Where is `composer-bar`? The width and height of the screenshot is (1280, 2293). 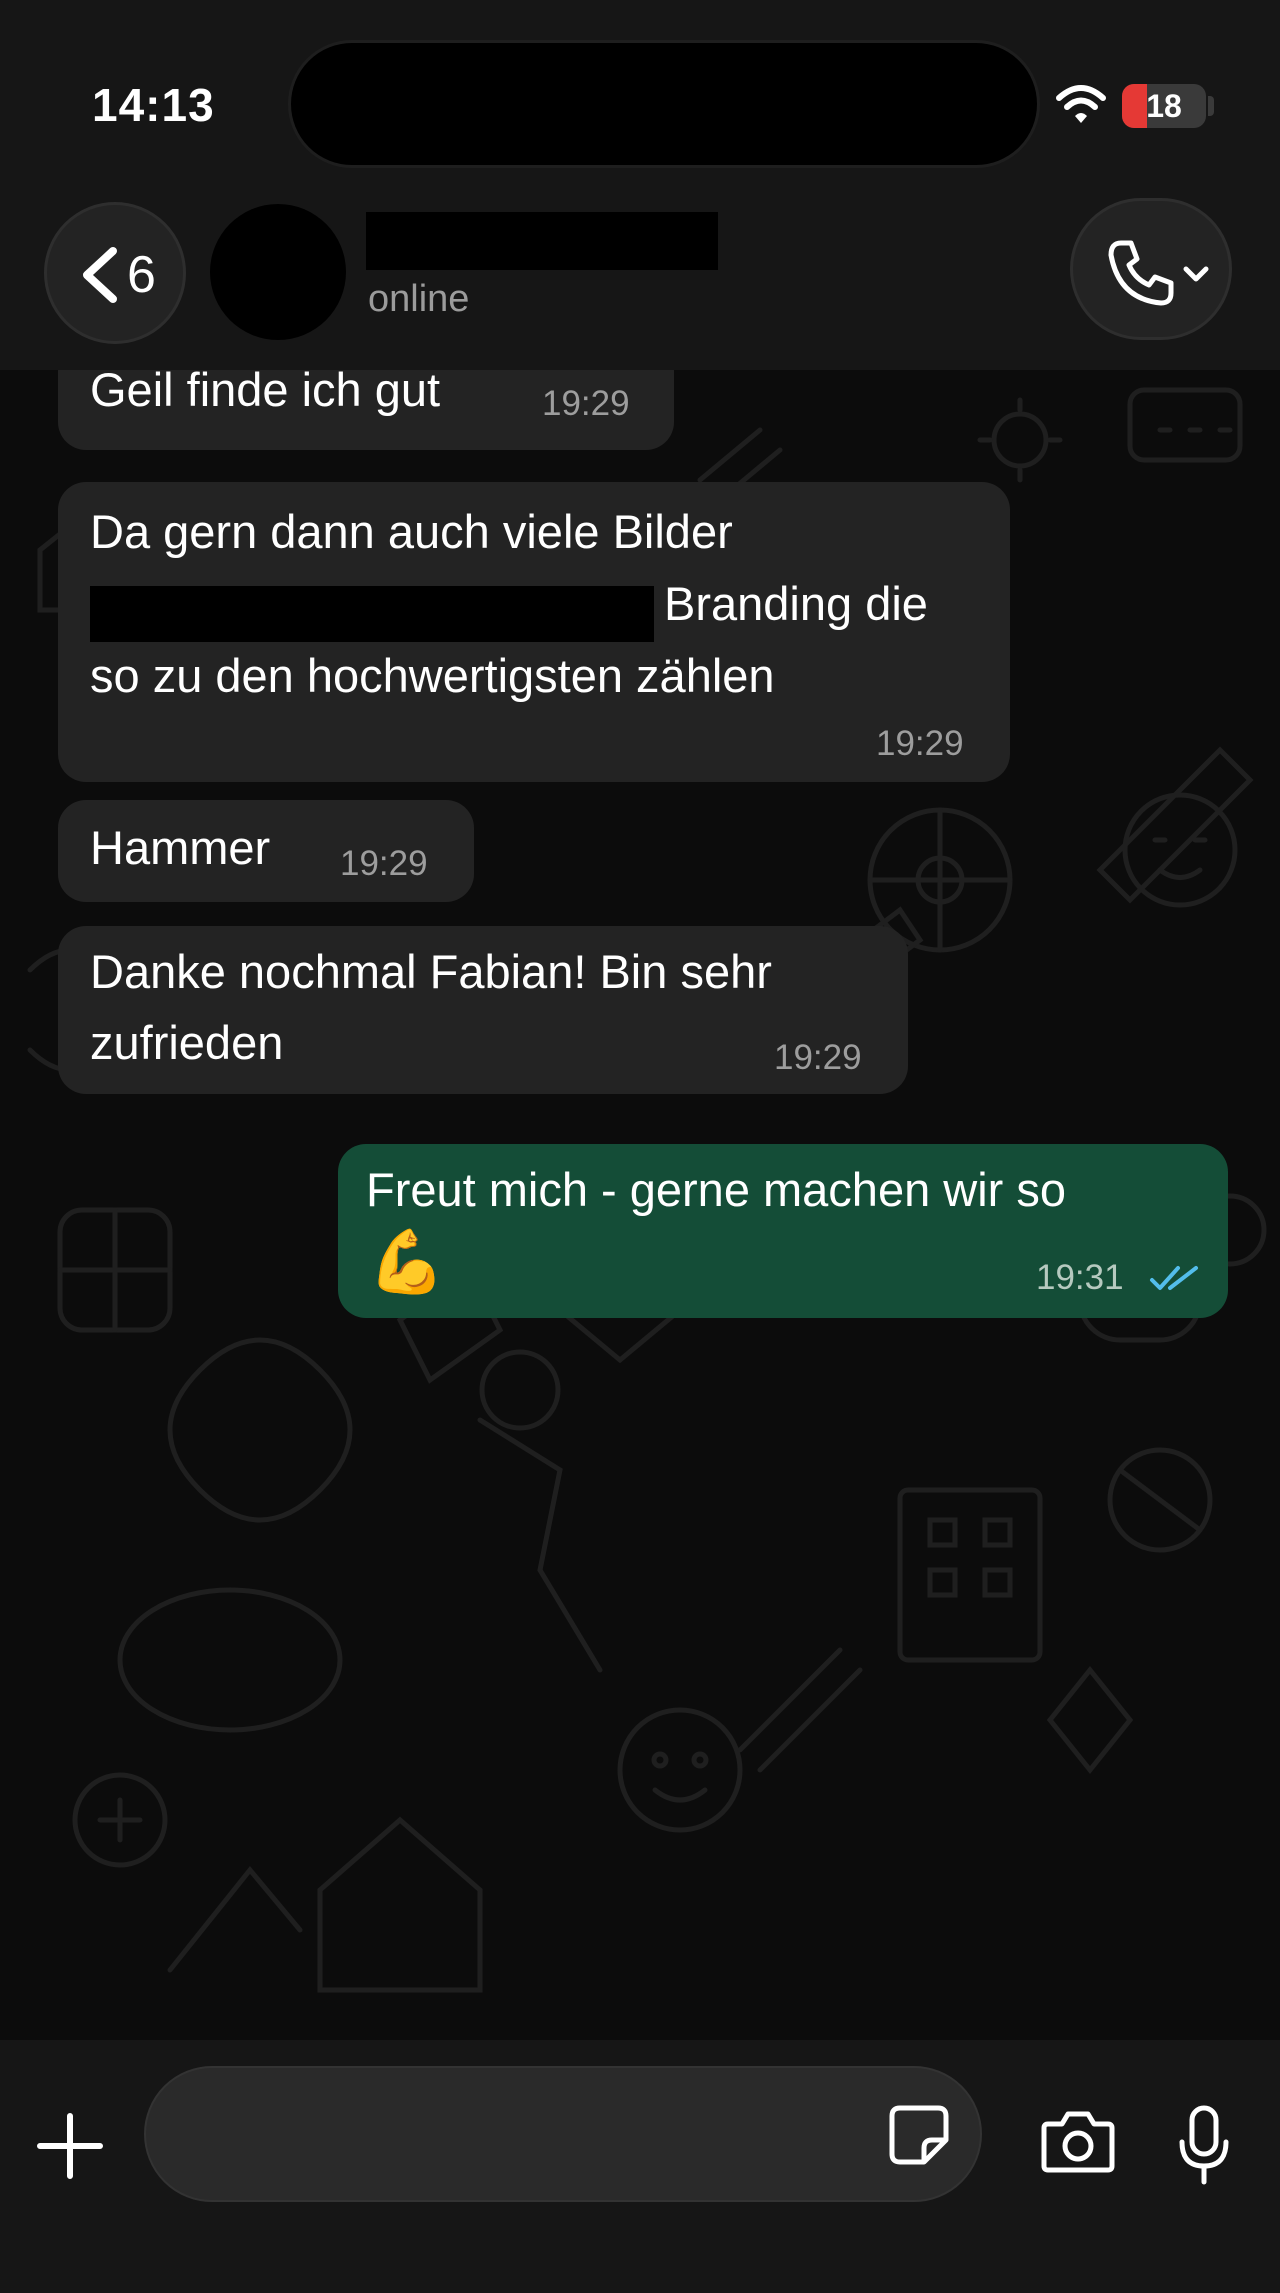
composer-bar is located at coordinates (640, 2166).